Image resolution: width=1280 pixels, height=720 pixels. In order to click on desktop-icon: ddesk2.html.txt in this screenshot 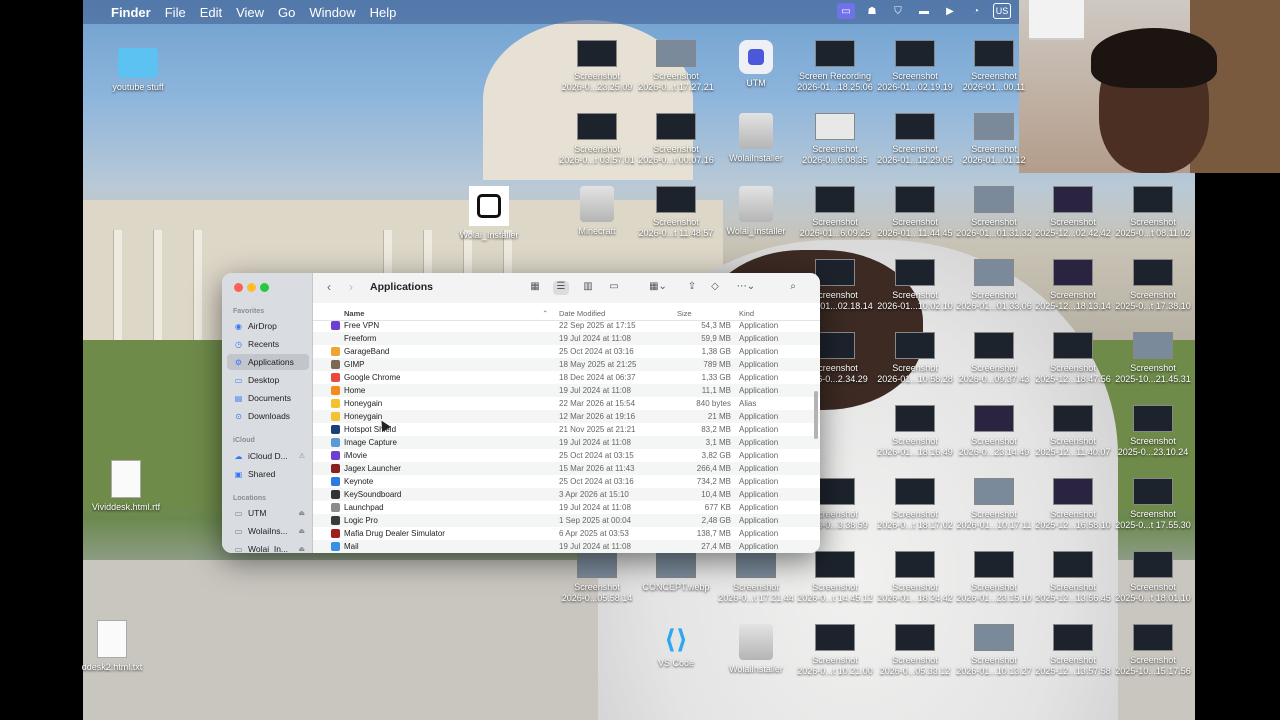, I will do `click(112, 646)`.